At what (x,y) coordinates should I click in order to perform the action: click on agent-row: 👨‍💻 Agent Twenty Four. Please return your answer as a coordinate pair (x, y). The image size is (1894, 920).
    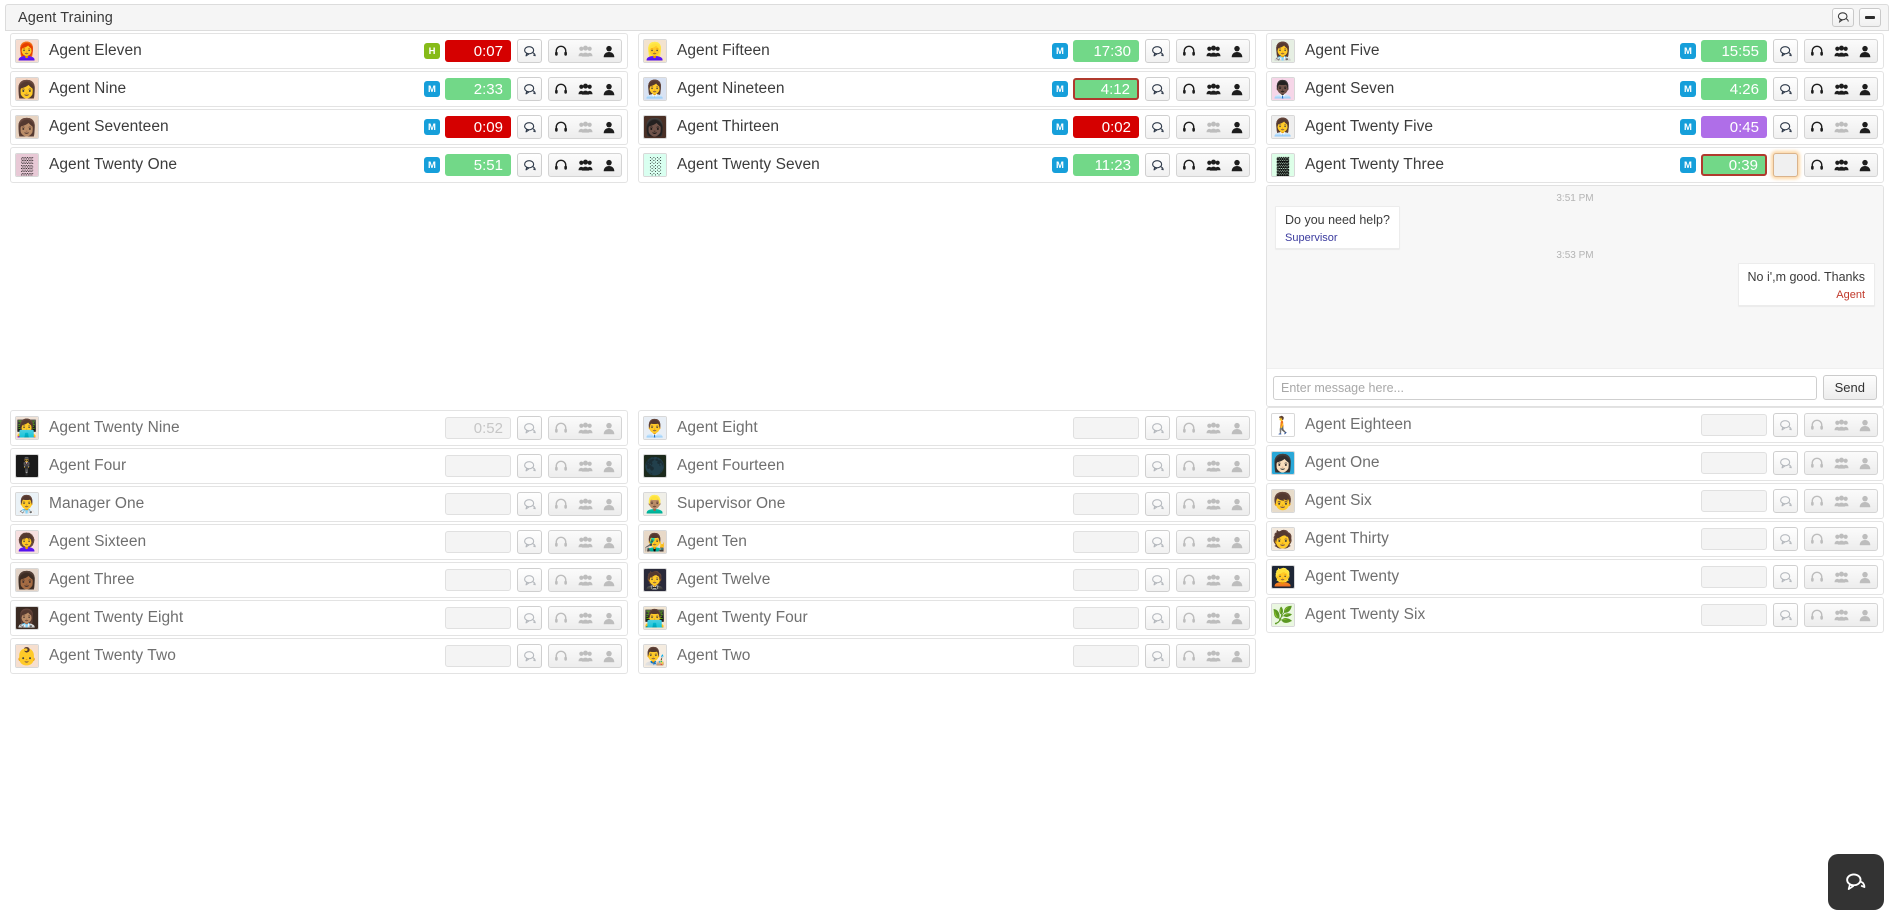
    Looking at the image, I should click on (947, 618).